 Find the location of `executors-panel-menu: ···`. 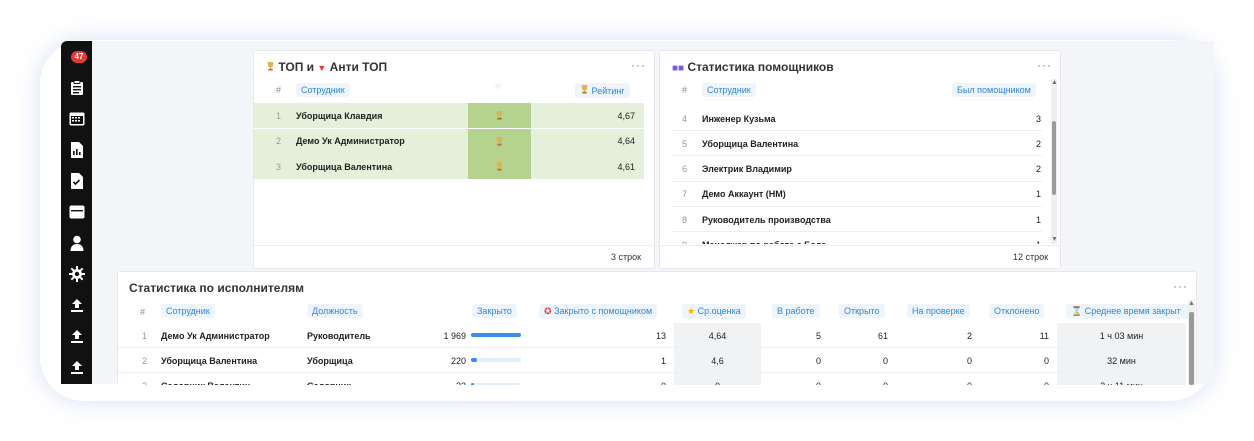

executors-panel-menu: ··· is located at coordinates (1180, 286).